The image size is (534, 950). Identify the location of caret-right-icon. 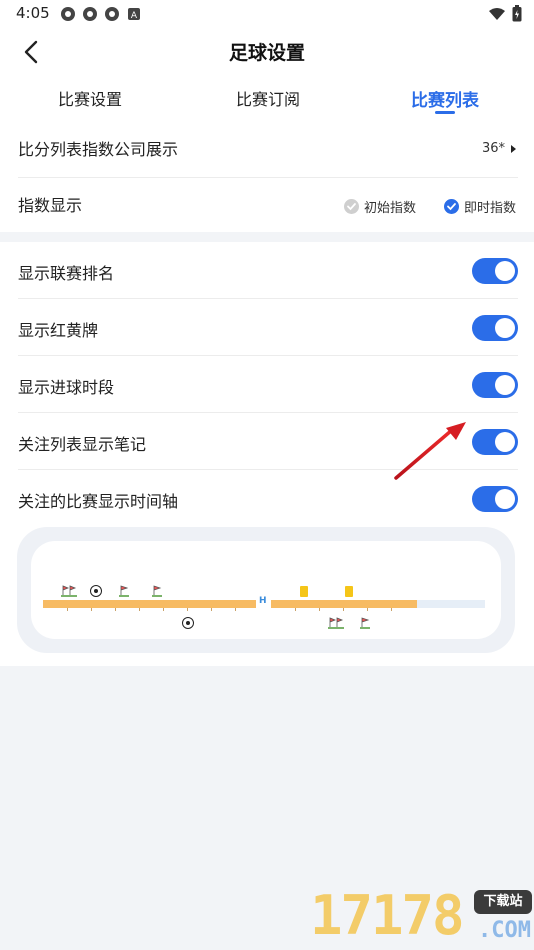
(513, 148).